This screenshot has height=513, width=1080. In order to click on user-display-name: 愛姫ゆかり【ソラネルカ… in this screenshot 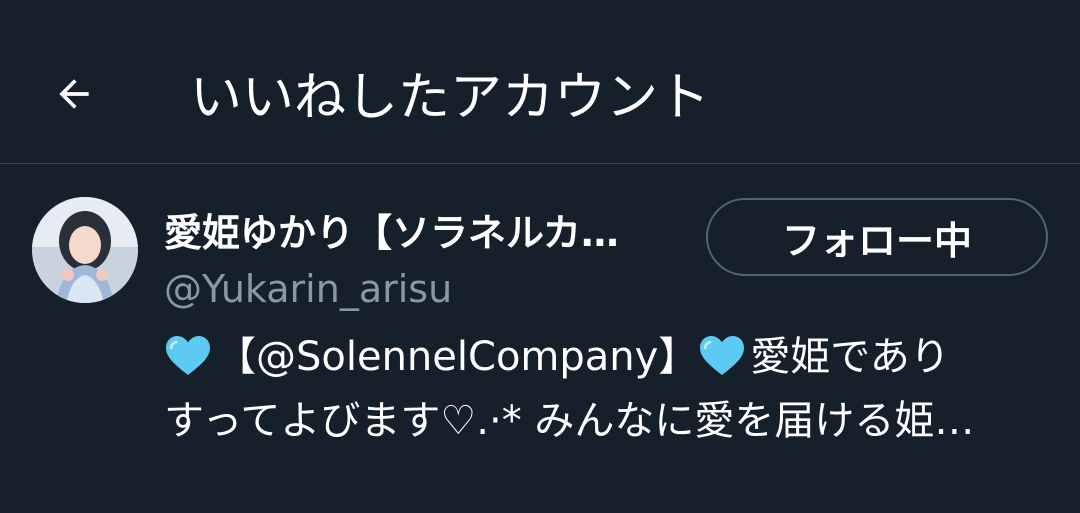, I will do `click(429, 233)`.